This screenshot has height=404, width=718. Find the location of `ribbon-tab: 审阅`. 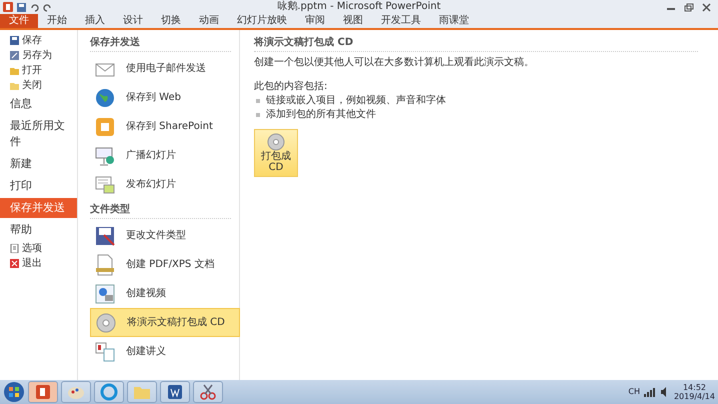

ribbon-tab: 审阅 is located at coordinates (315, 21).